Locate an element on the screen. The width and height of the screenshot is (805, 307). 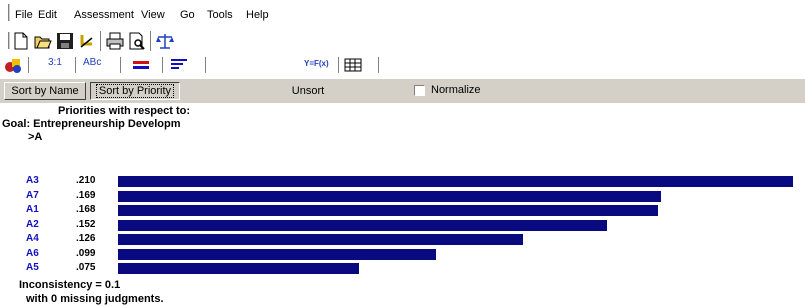
node-path: >A is located at coordinates (35, 137).